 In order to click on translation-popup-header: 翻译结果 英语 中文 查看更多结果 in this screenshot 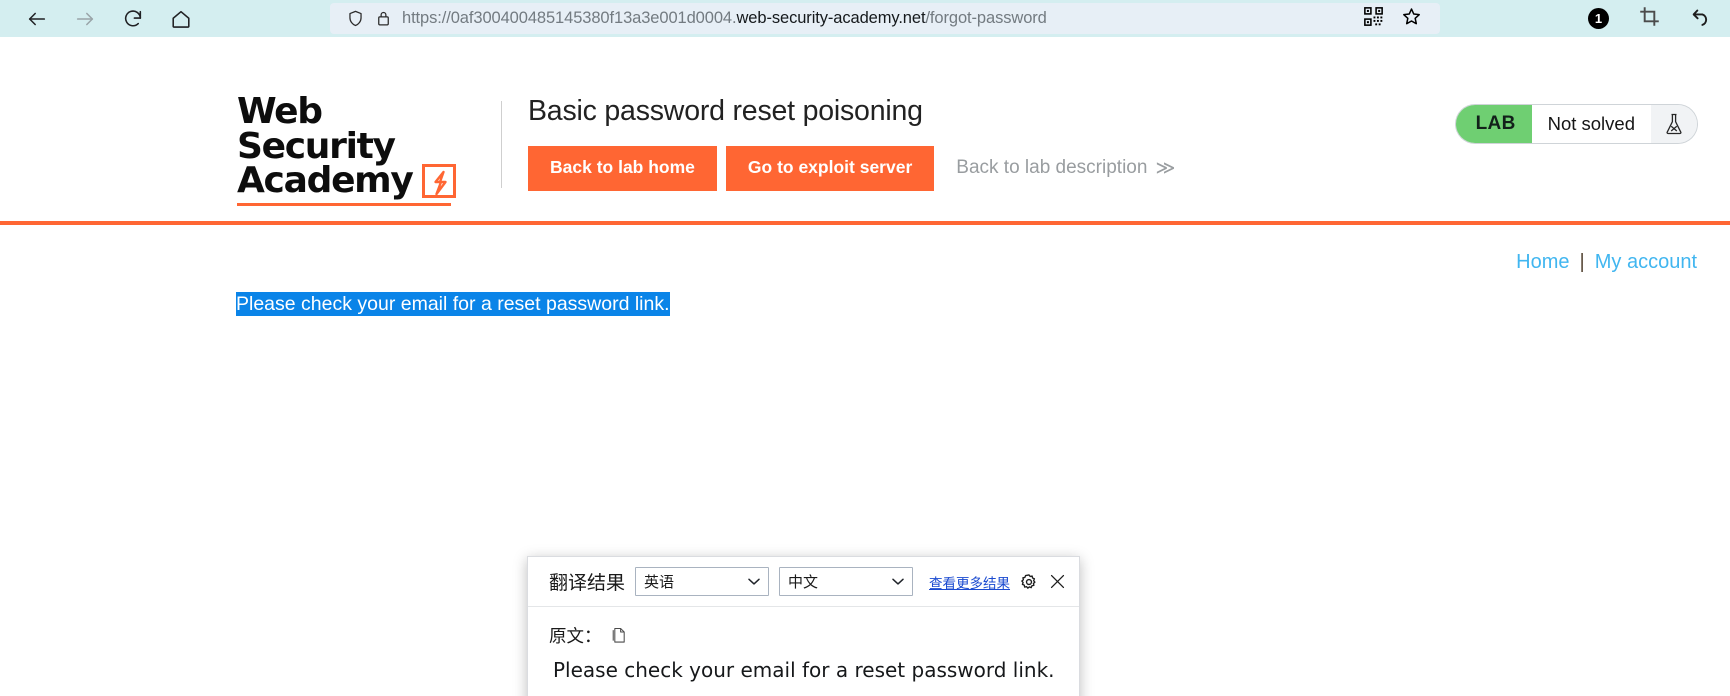, I will do `click(803, 582)`.